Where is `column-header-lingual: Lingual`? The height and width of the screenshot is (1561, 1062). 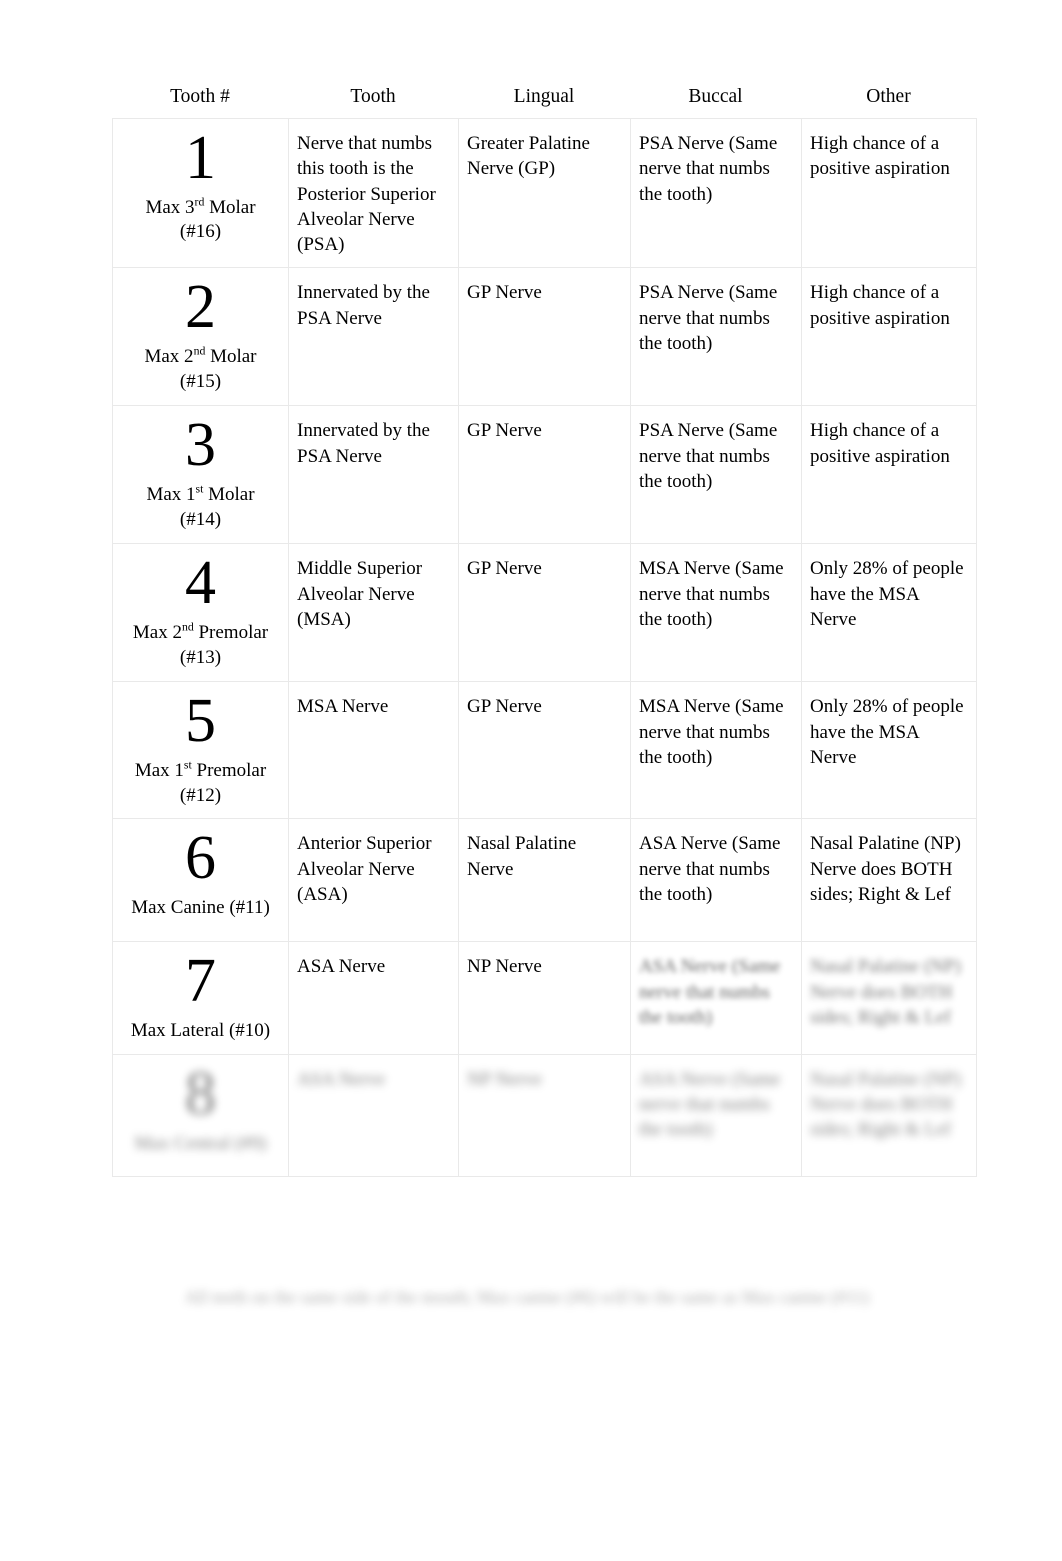
column-header-lingual: Lingual is located at coordinates (544, 96).